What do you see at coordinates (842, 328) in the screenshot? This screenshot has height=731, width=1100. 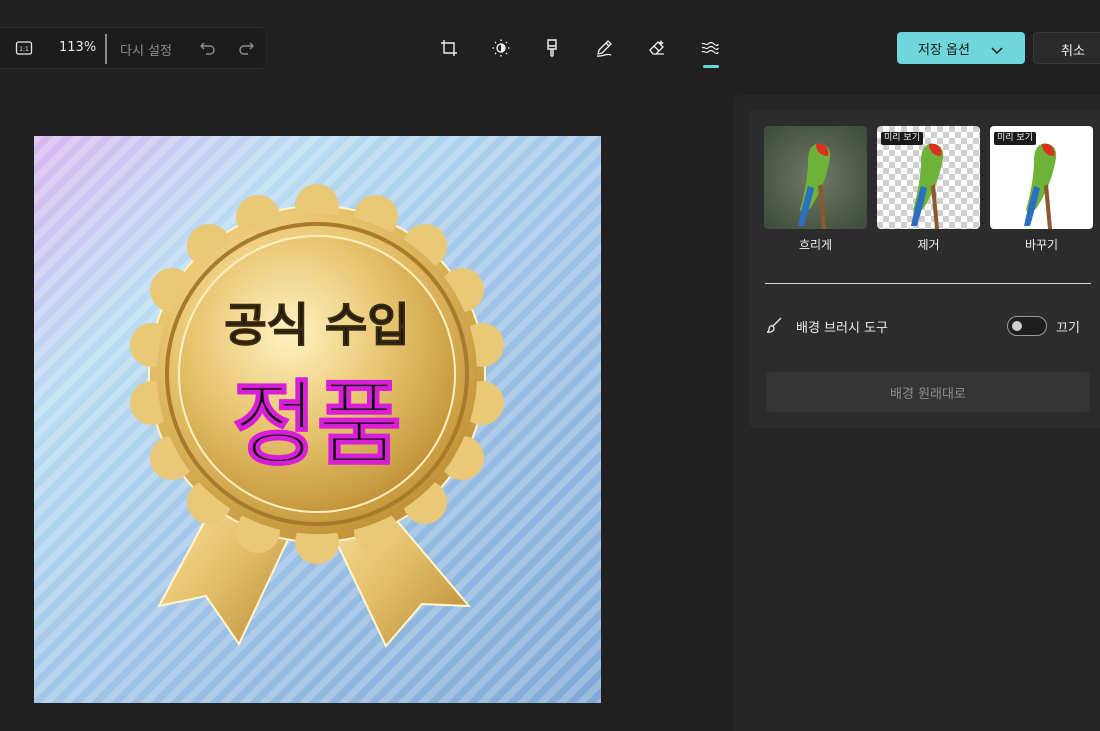 I see `background-brush-label: 배경 브러시 도구` at bounding box center [842, 328].